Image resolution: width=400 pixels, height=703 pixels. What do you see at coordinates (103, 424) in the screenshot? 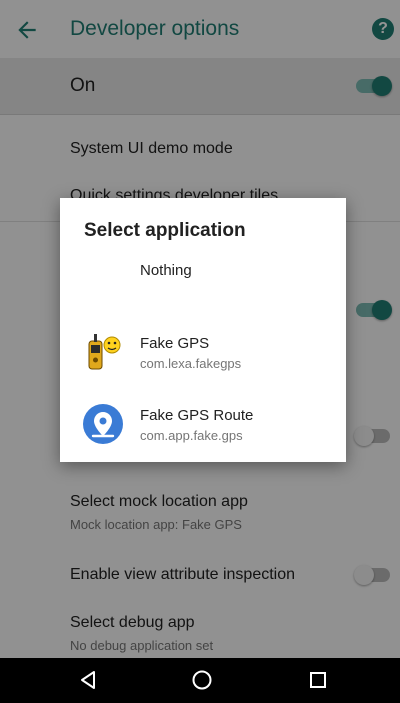
I see `location-pin-icon` at bounding box center [103, 424].